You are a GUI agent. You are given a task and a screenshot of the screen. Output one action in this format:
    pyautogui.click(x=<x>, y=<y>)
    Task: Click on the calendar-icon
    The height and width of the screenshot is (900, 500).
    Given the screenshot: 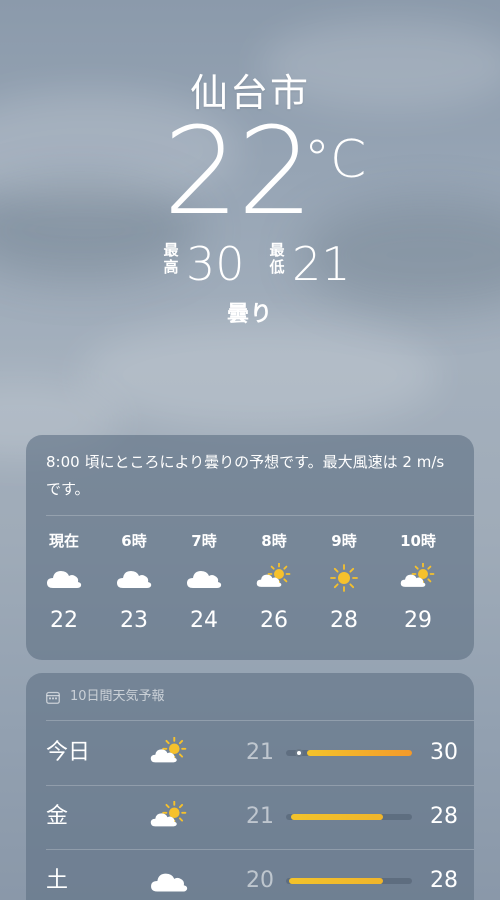 What is the action you would take?
    pyautogui.click(x=53, y=697)
    